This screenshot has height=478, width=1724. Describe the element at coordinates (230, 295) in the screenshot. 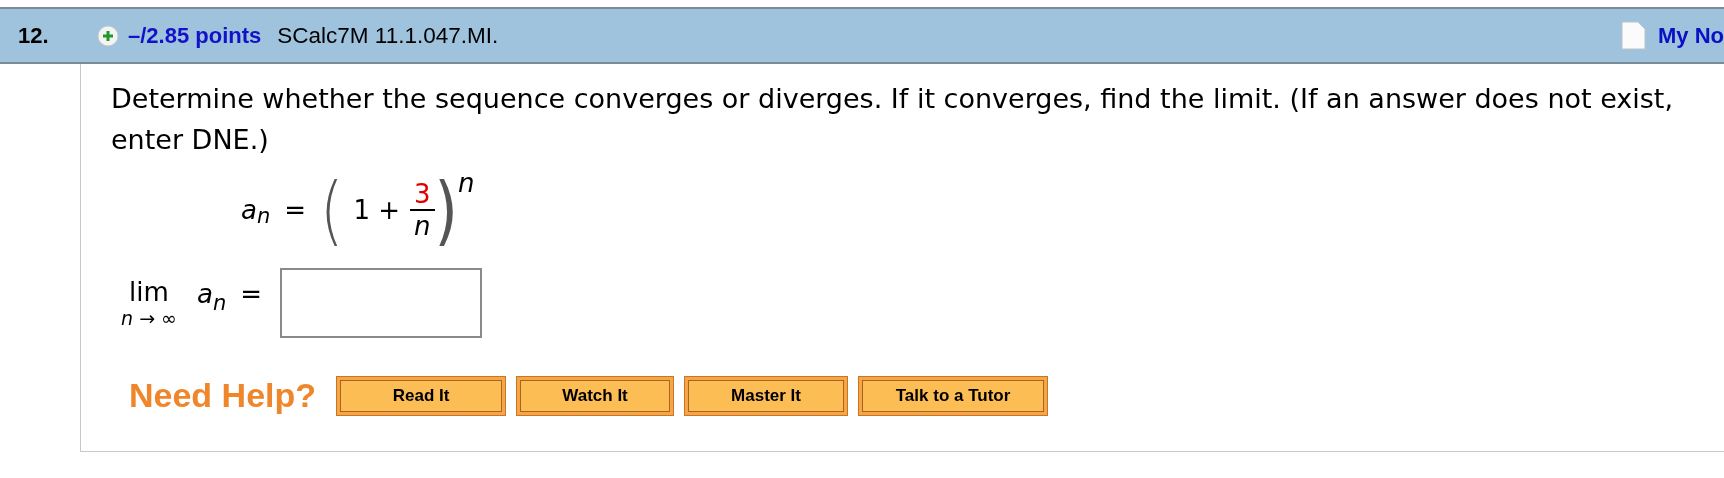

I see `limit-expression: a$_{n}$ =` at that location.